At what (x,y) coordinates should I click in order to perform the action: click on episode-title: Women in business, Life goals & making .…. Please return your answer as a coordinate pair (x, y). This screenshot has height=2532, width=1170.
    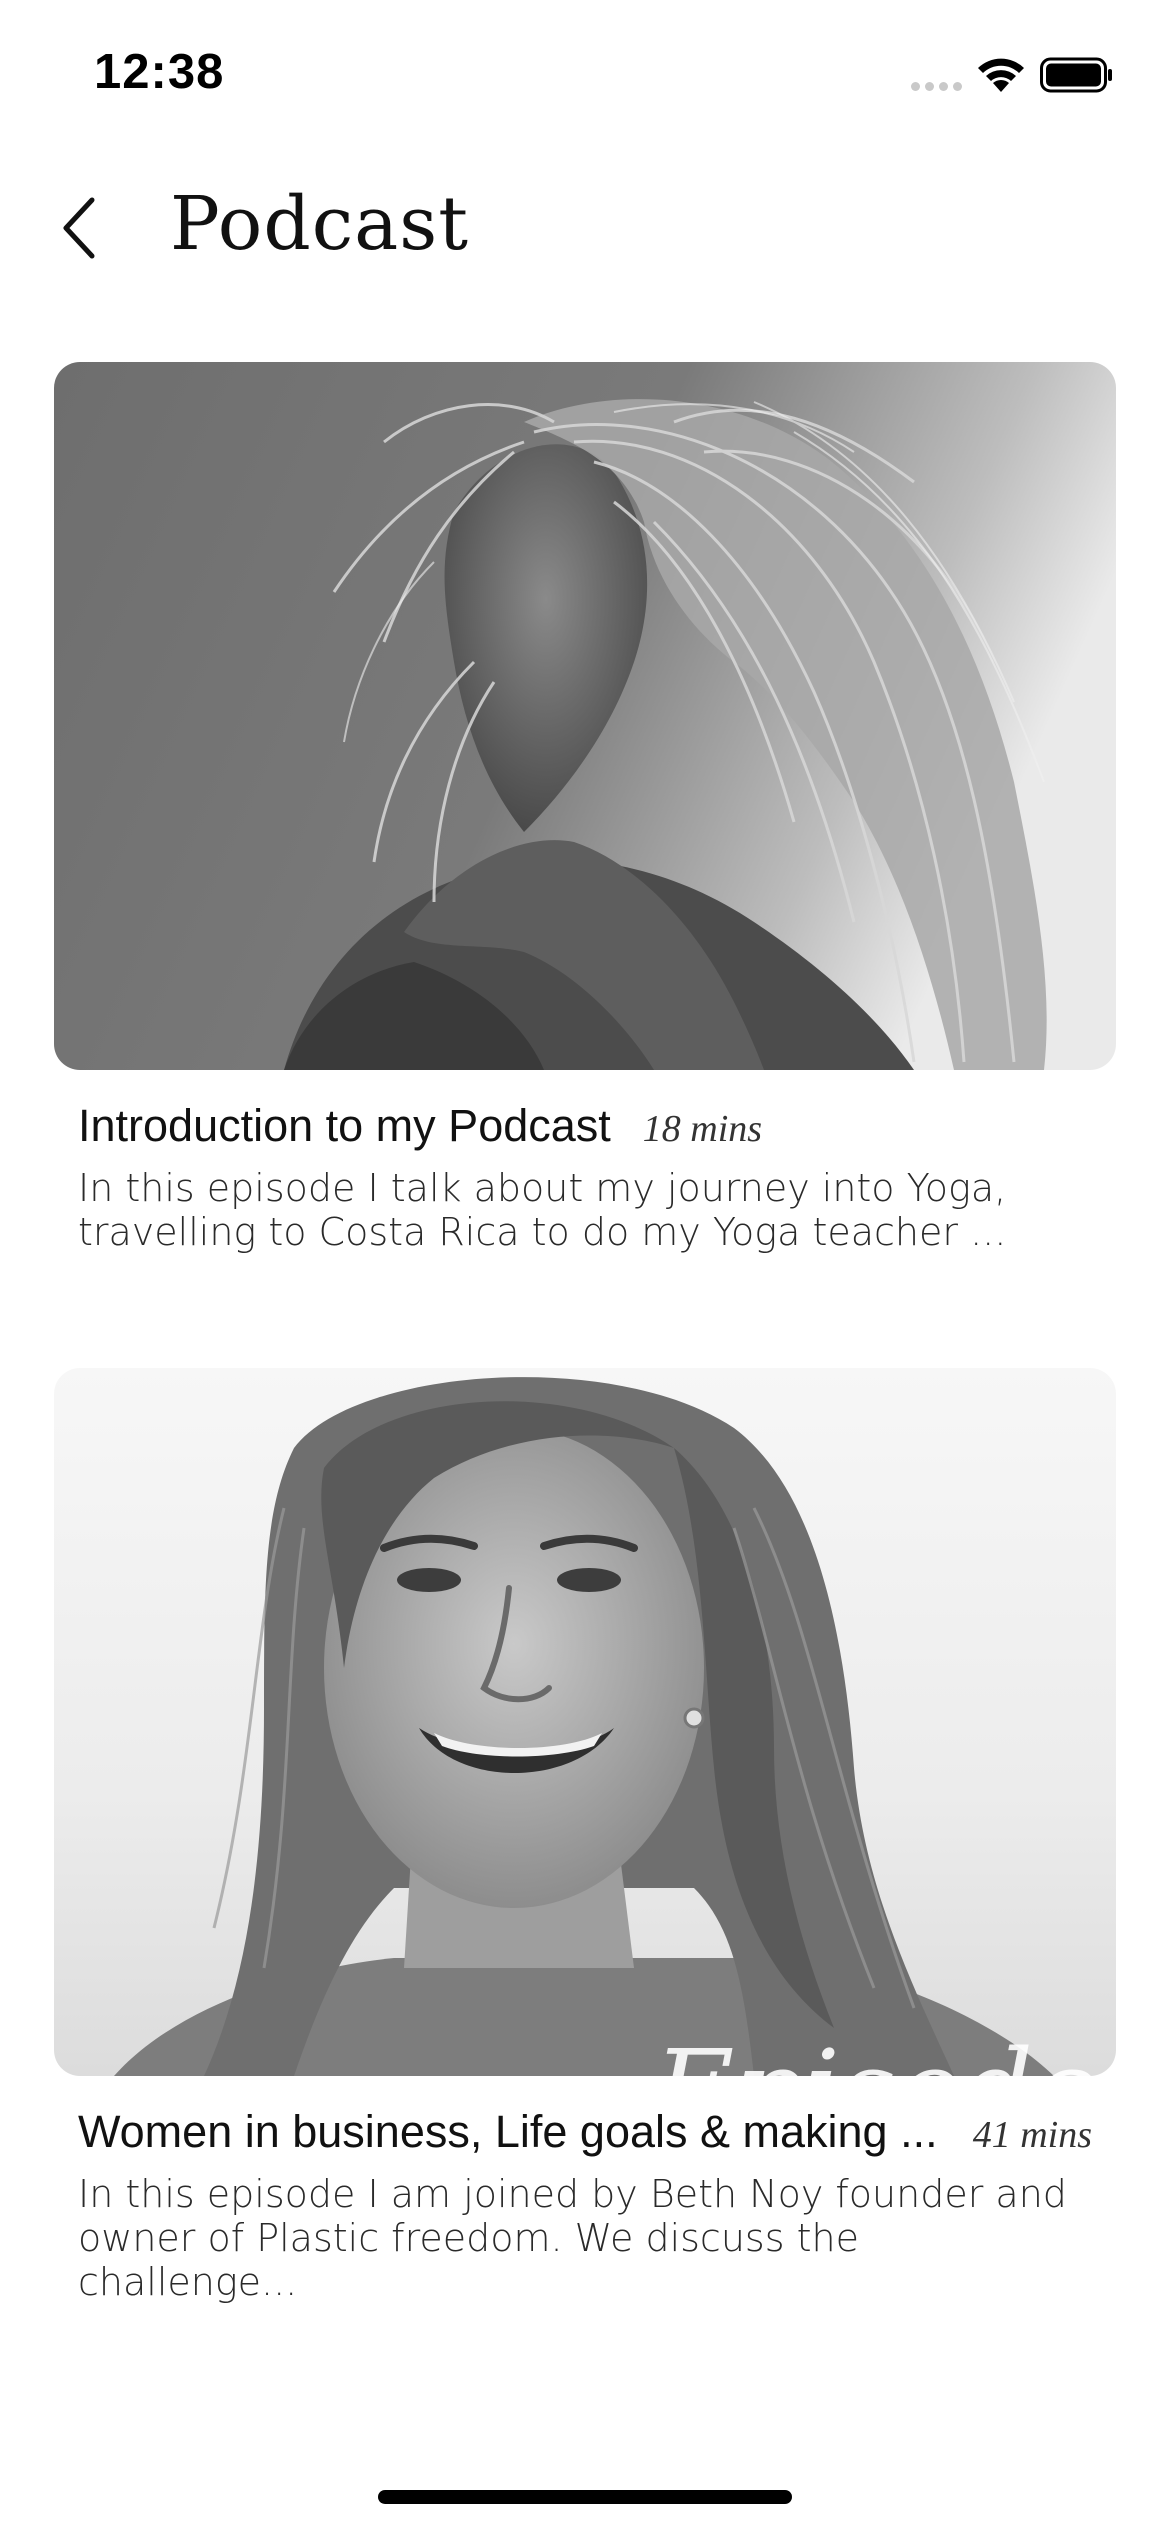
    Looking at the image, I should click on (508, 2131).